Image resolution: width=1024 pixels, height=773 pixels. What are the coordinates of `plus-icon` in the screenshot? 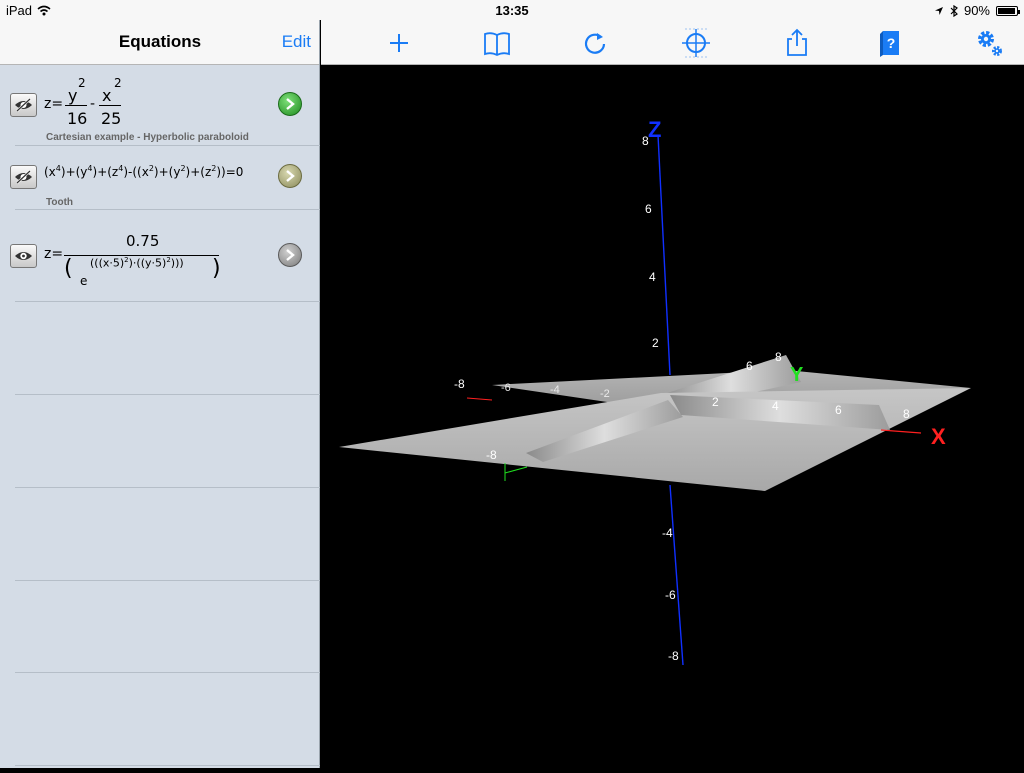 It's located at (399, 43).